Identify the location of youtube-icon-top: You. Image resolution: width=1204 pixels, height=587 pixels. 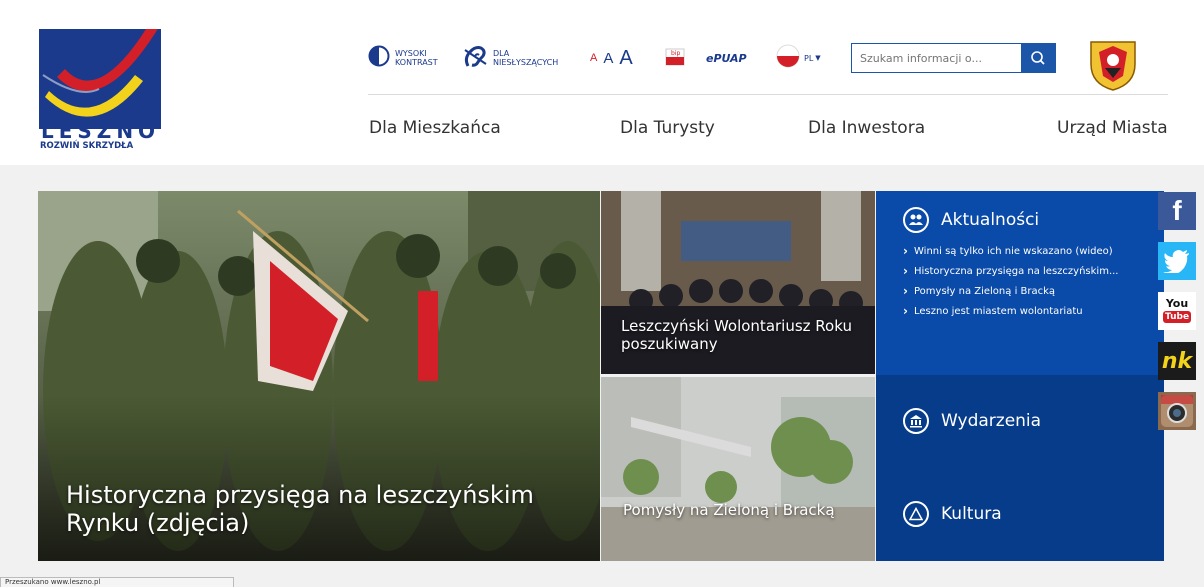
(1177, 303).